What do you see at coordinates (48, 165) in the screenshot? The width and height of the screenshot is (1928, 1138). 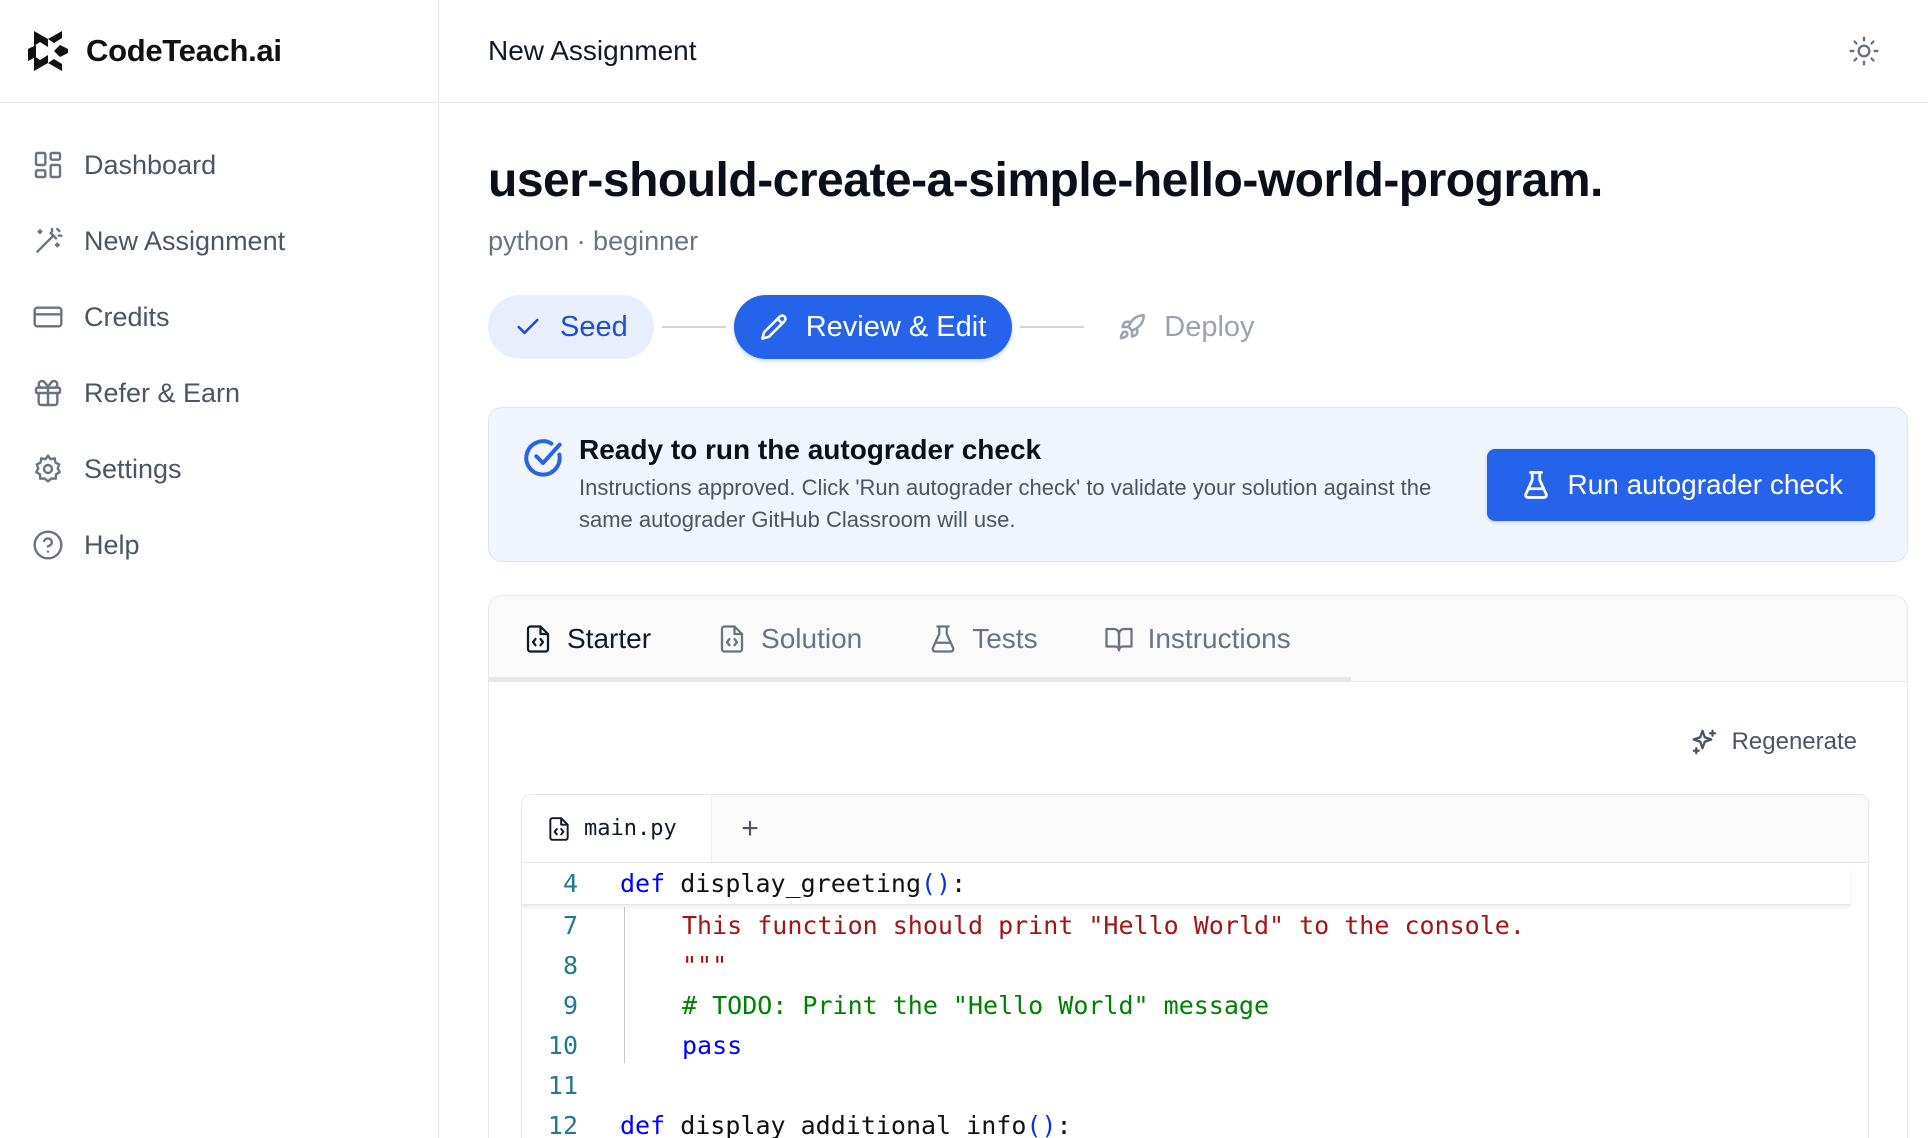 I see `dashboard-icon` at bounding box center [48, 165].